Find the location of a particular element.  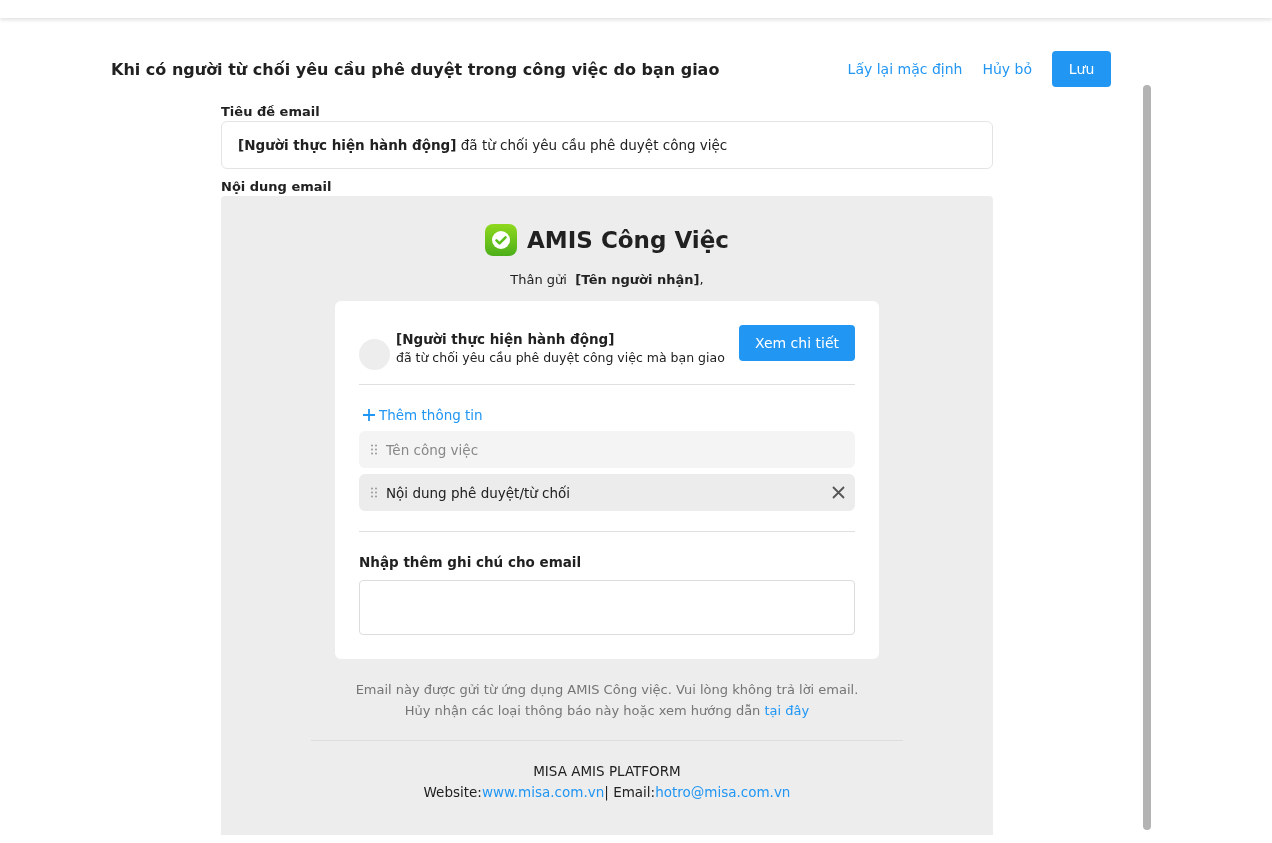

footer-unsubscribe: Hủy nhận các loại thông báo này hoặc xem hướng dẫn tại đây is located at coordinates (607, 711).